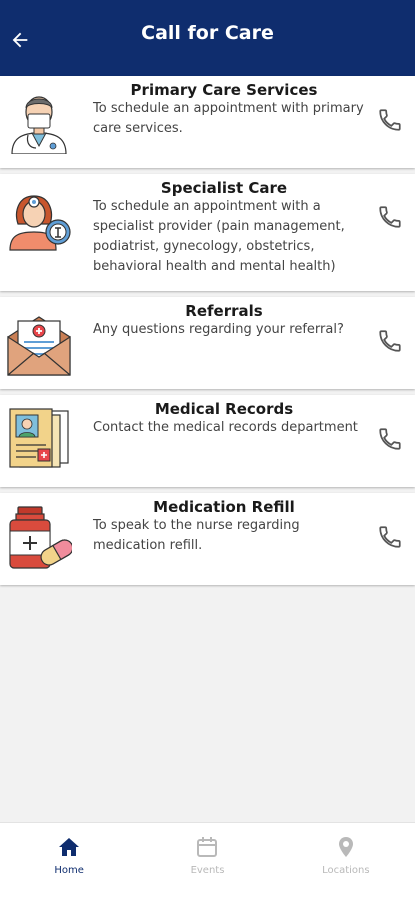 The height and width of the screenshot is (900, 415). I want to click on medication-bottle-icon, so click(40, 537).